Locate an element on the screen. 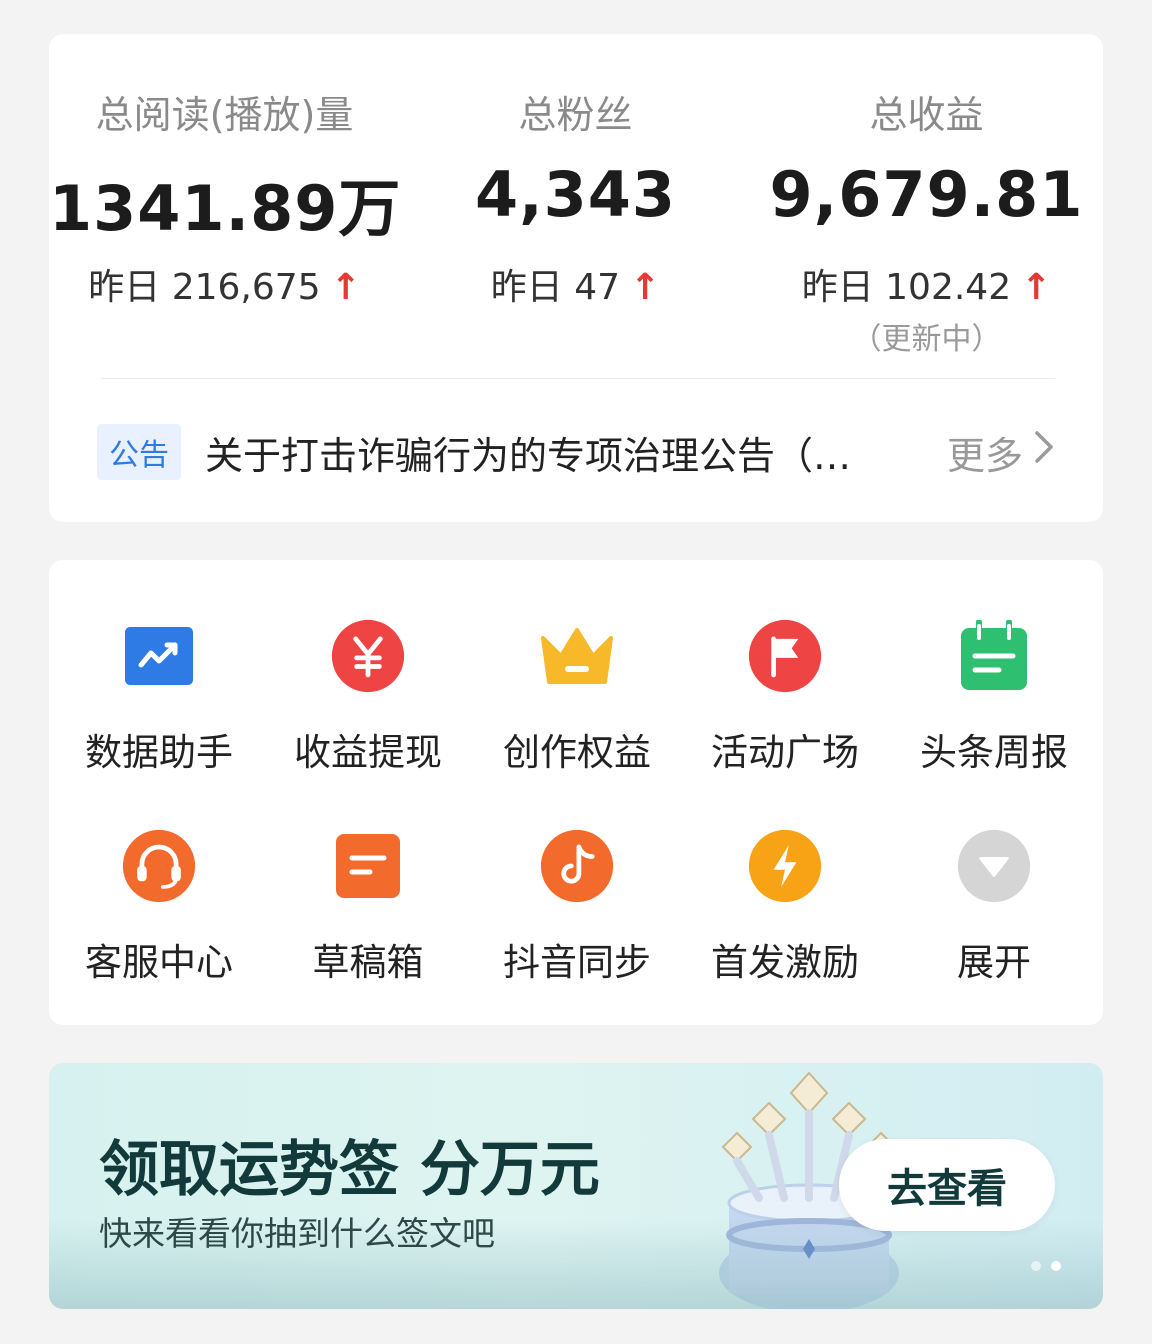 The height and width of the screenshot is (1344, 1152). flag-icon is located at coordinates (785, 656).